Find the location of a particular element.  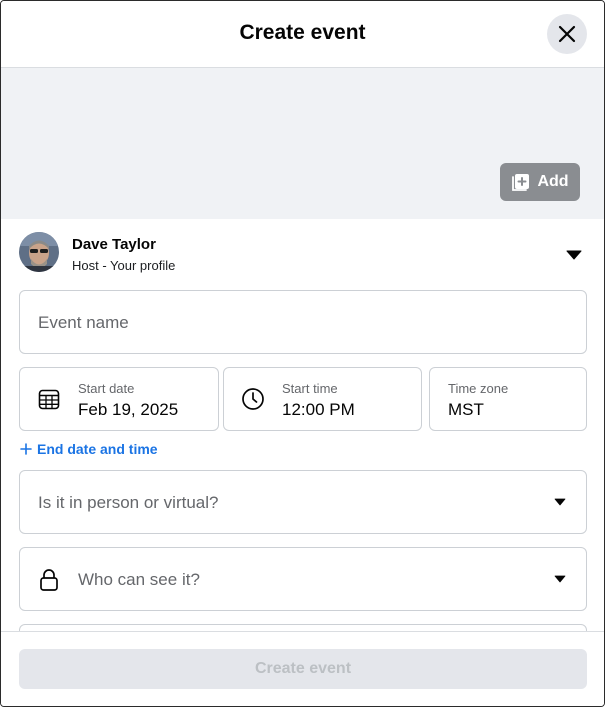

end-date-time-link: End date and time is located at coordinates (89, 449).